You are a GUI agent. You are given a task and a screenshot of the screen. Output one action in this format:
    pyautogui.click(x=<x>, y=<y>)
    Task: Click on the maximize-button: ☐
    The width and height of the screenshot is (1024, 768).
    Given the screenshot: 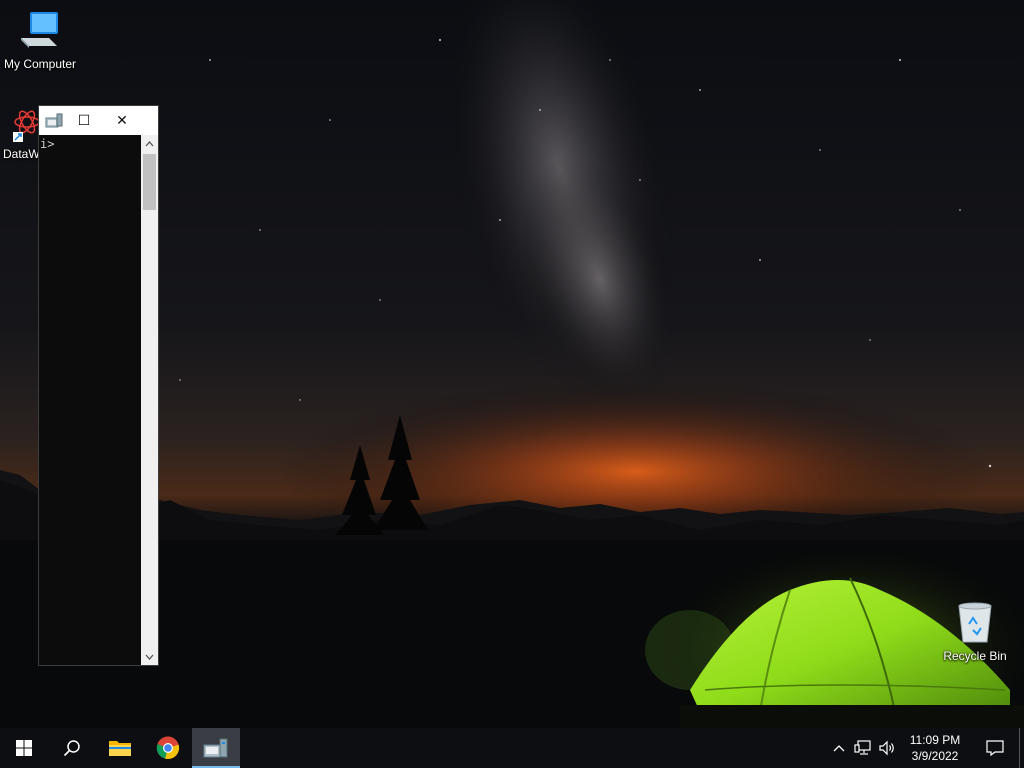 What is the action you would take?
    pyautogui.click(x=84, y=120)
    